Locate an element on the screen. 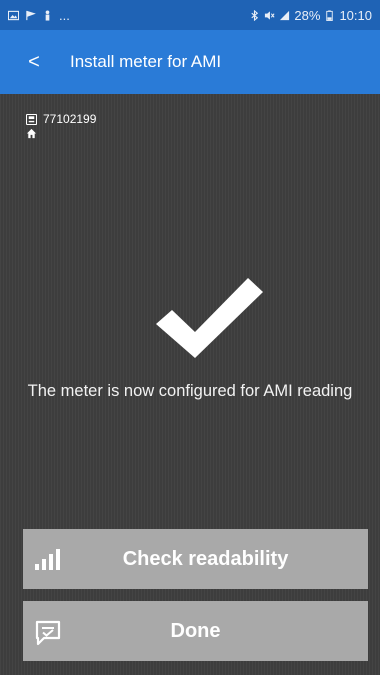 The height and width of the screenshot is (675, 380). signal-bars-icon is located at coordinates (47, 559).